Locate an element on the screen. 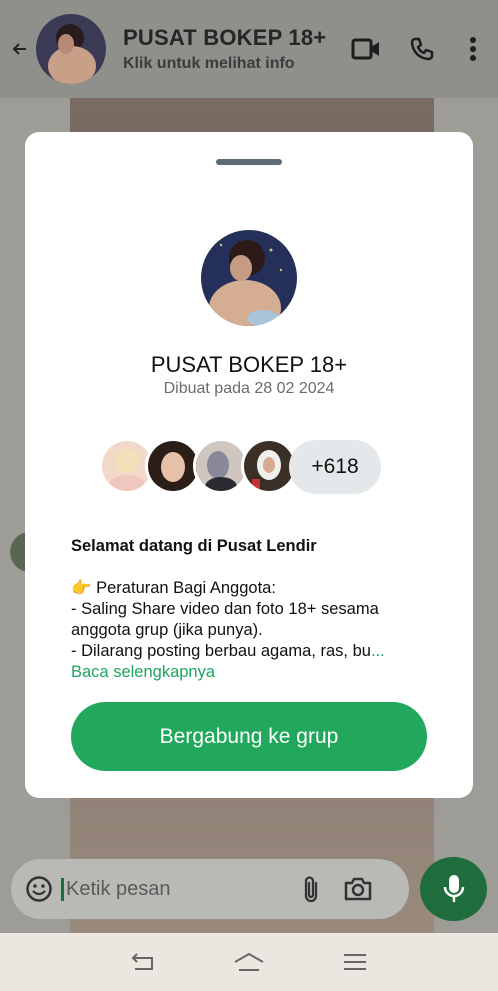 The height and width of the screenshot is (991, 498). back-button is located at coordinates (19, 49).